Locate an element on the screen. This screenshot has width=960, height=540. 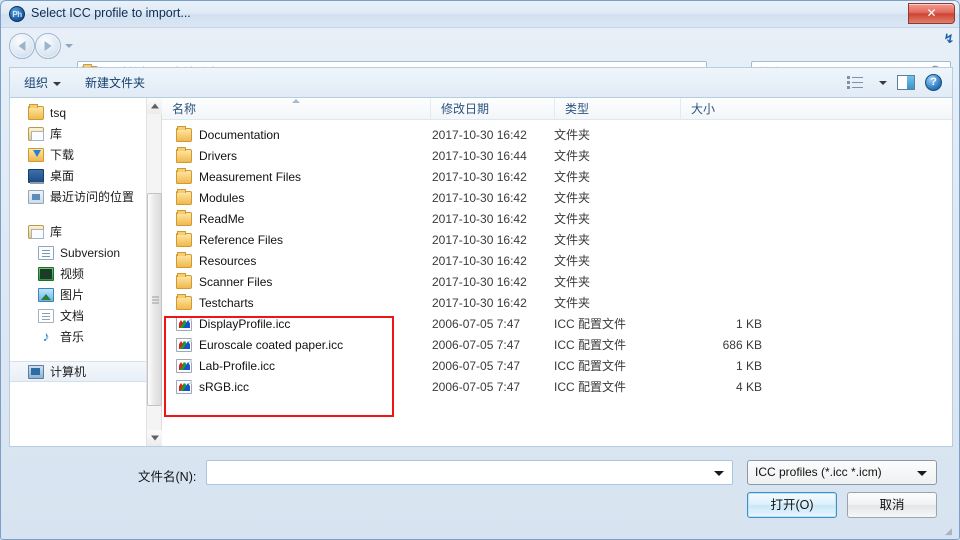
resize-grip: ◢ is located at coordinates (950, 531).